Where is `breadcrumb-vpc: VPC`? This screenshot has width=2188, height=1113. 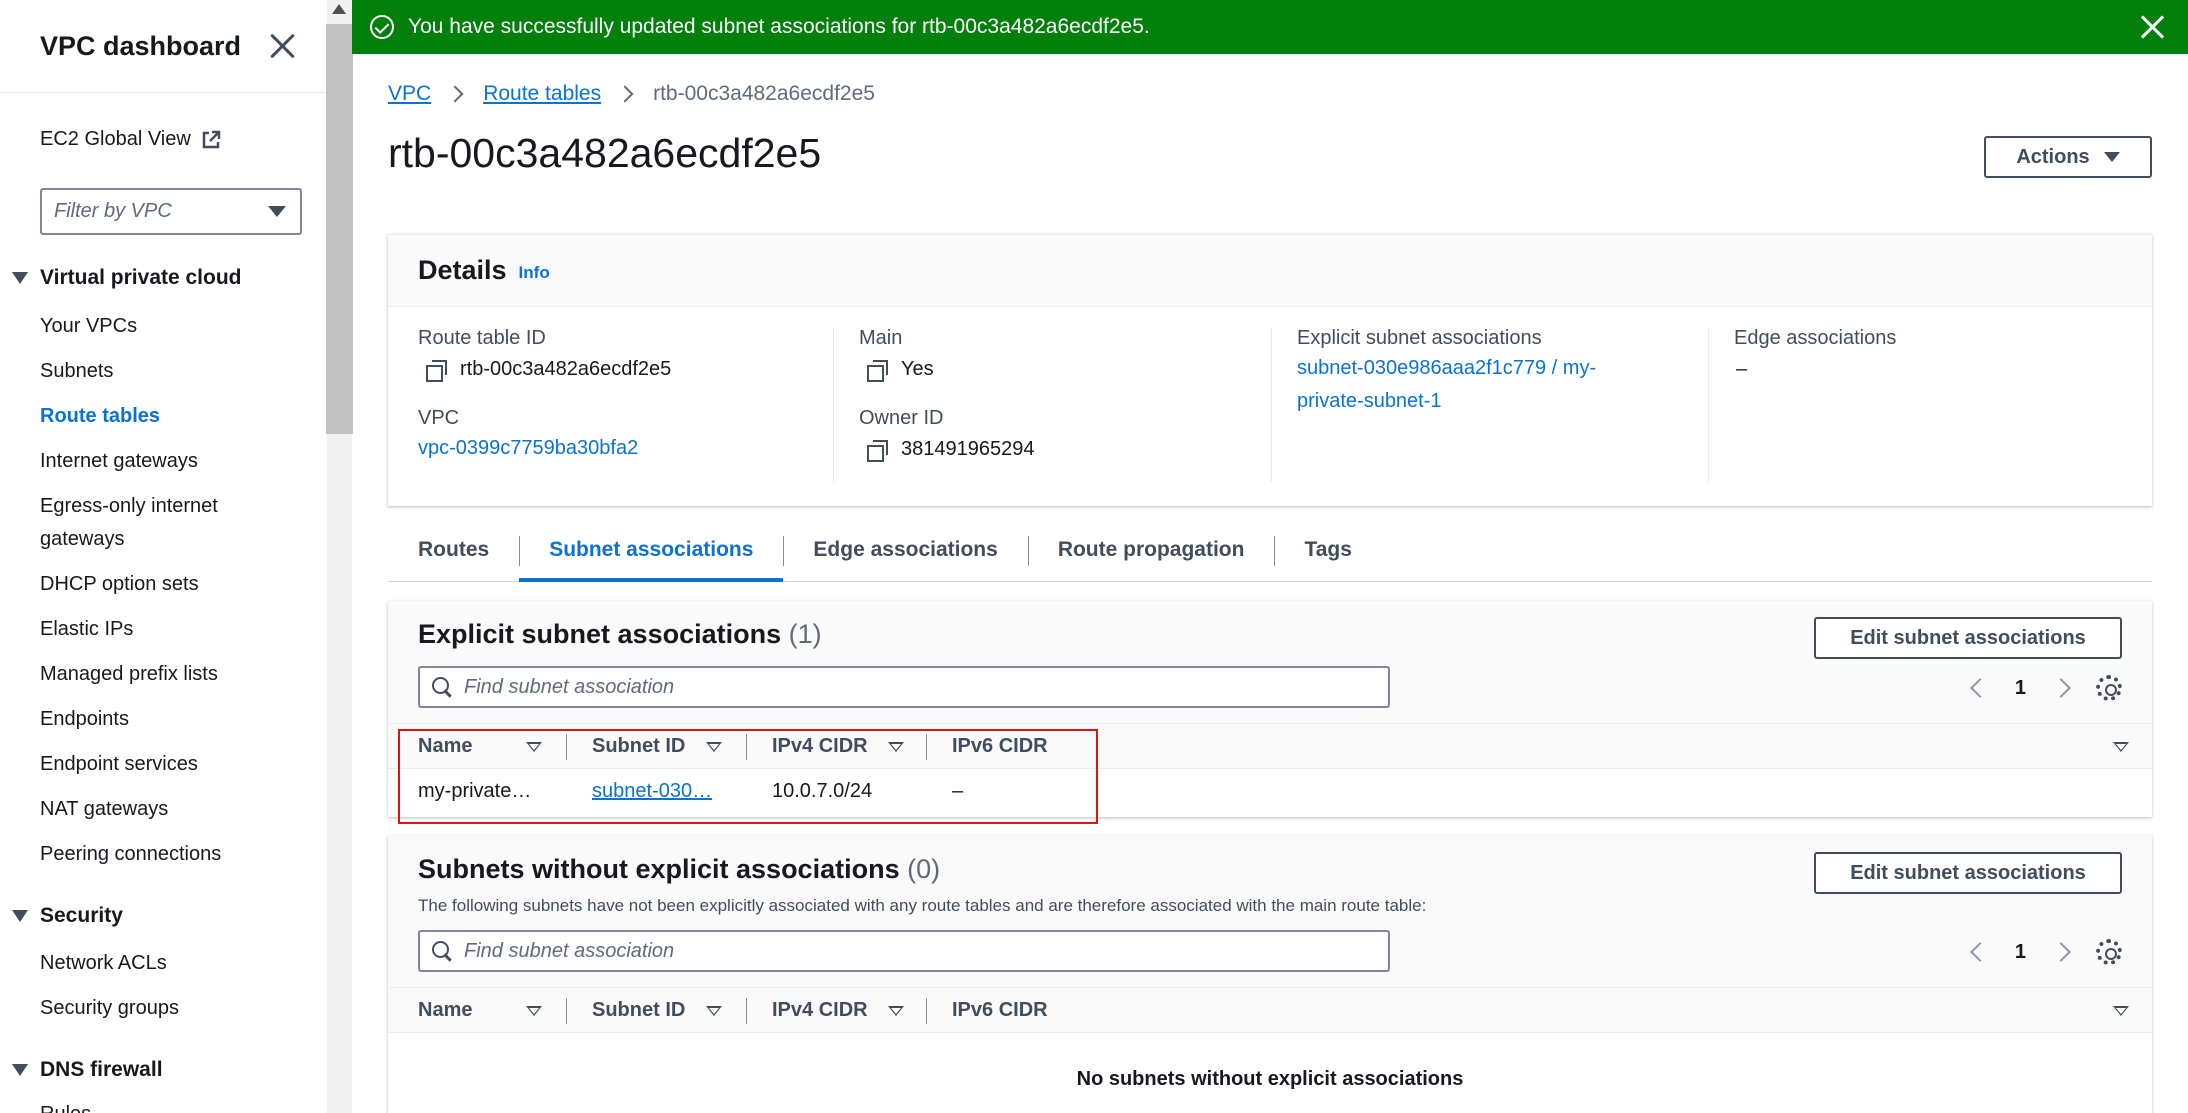
breadcrumb-vpc: VPC is located at coordinates (409, 94).